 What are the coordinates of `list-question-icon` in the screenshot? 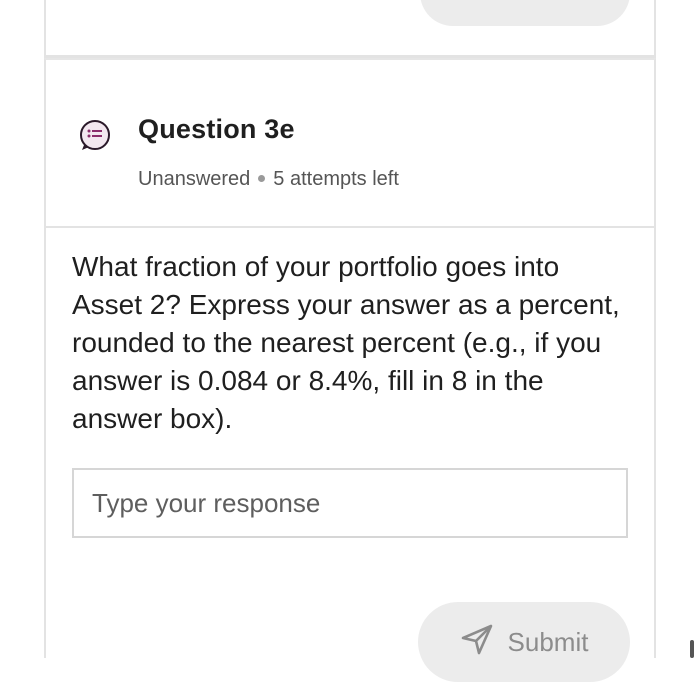 It's located at (95, 135).